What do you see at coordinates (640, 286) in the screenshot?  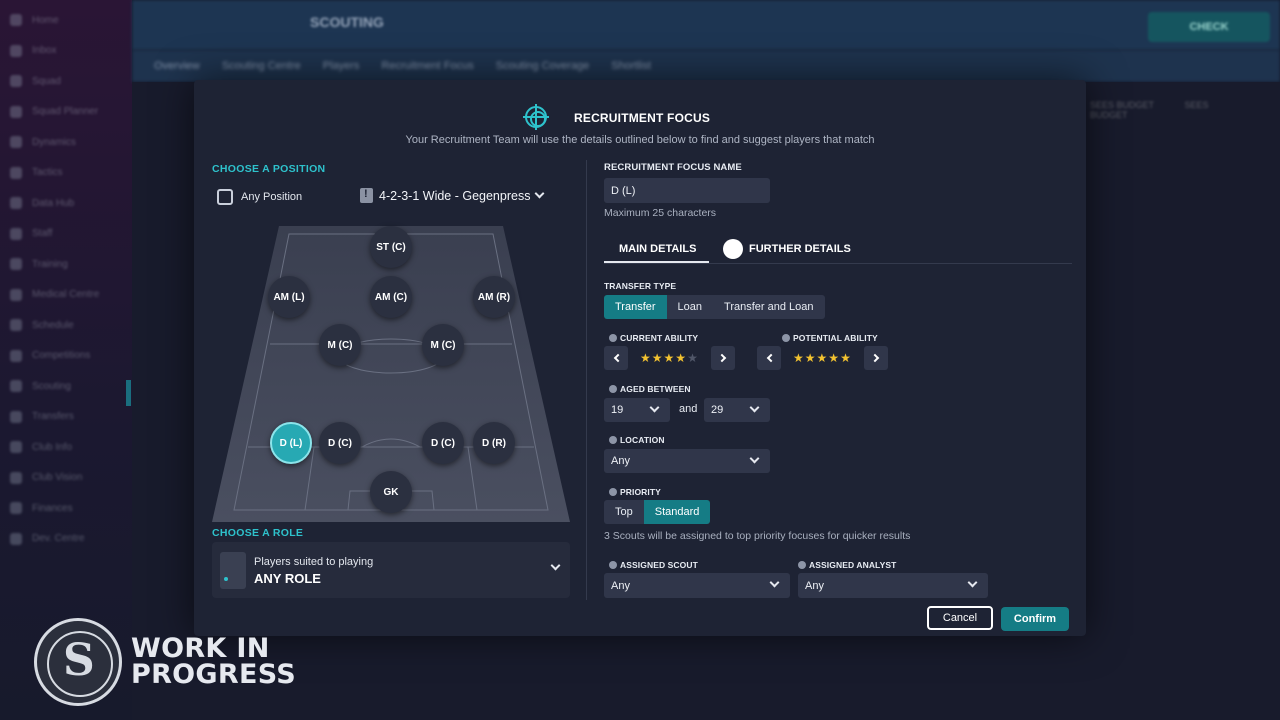 I see `transfer-type-label: TRANSFER TYPE` at bounding box center [640, 286].